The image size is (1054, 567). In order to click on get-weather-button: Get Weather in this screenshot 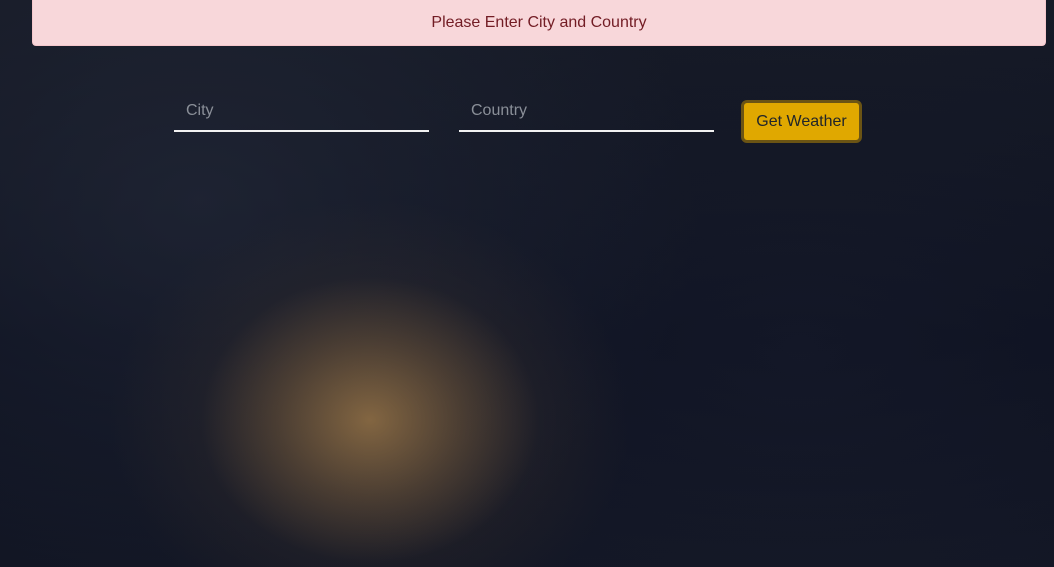, I will do `click(801, 121)`.